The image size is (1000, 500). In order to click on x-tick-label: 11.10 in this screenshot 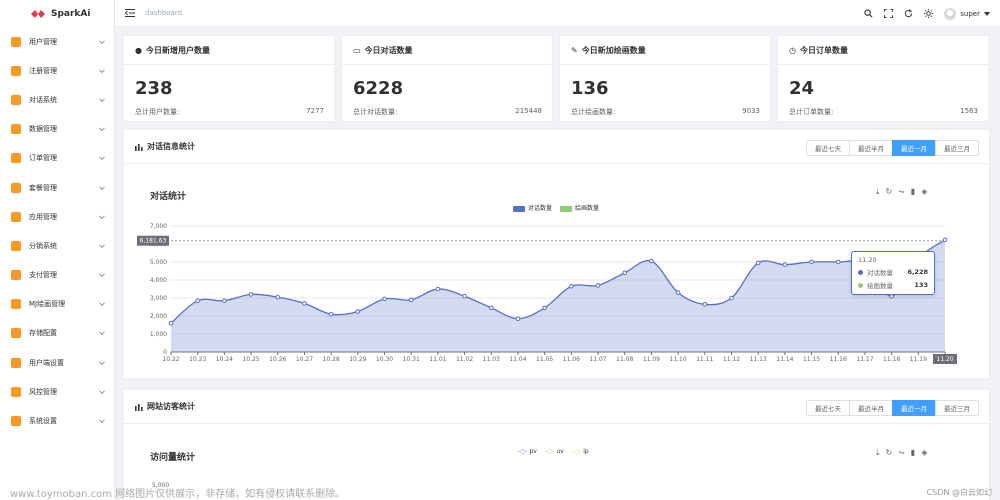, I will do `click(678, 359)`.